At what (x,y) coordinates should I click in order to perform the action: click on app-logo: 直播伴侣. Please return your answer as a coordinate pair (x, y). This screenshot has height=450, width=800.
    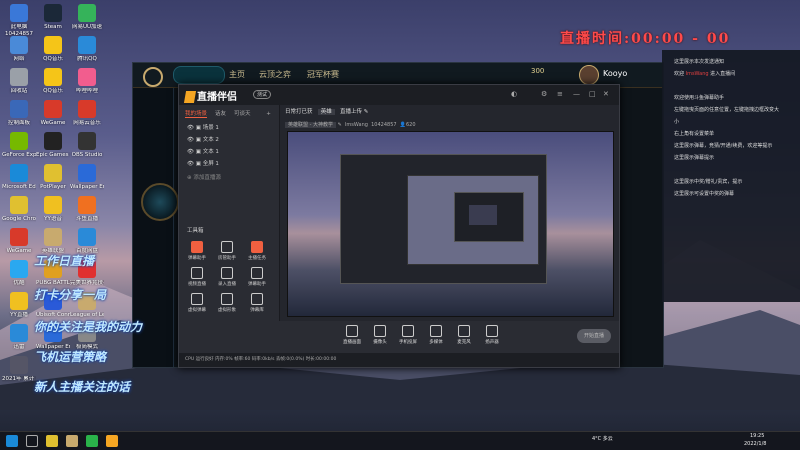
    Looking at the image, I should click on (210, 95).